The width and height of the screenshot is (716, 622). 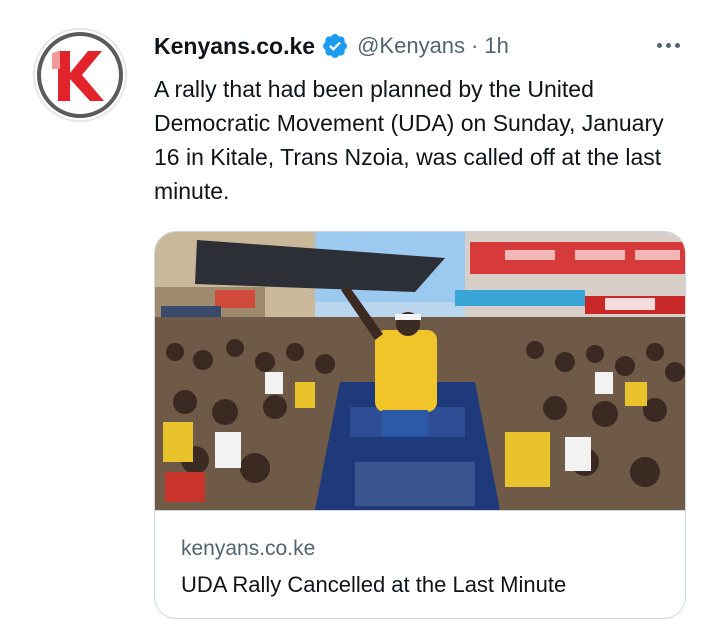 I want to click on tweet-header: Kenyans.co.ke @Kenyans · 1h, so click(x=331, y=46).